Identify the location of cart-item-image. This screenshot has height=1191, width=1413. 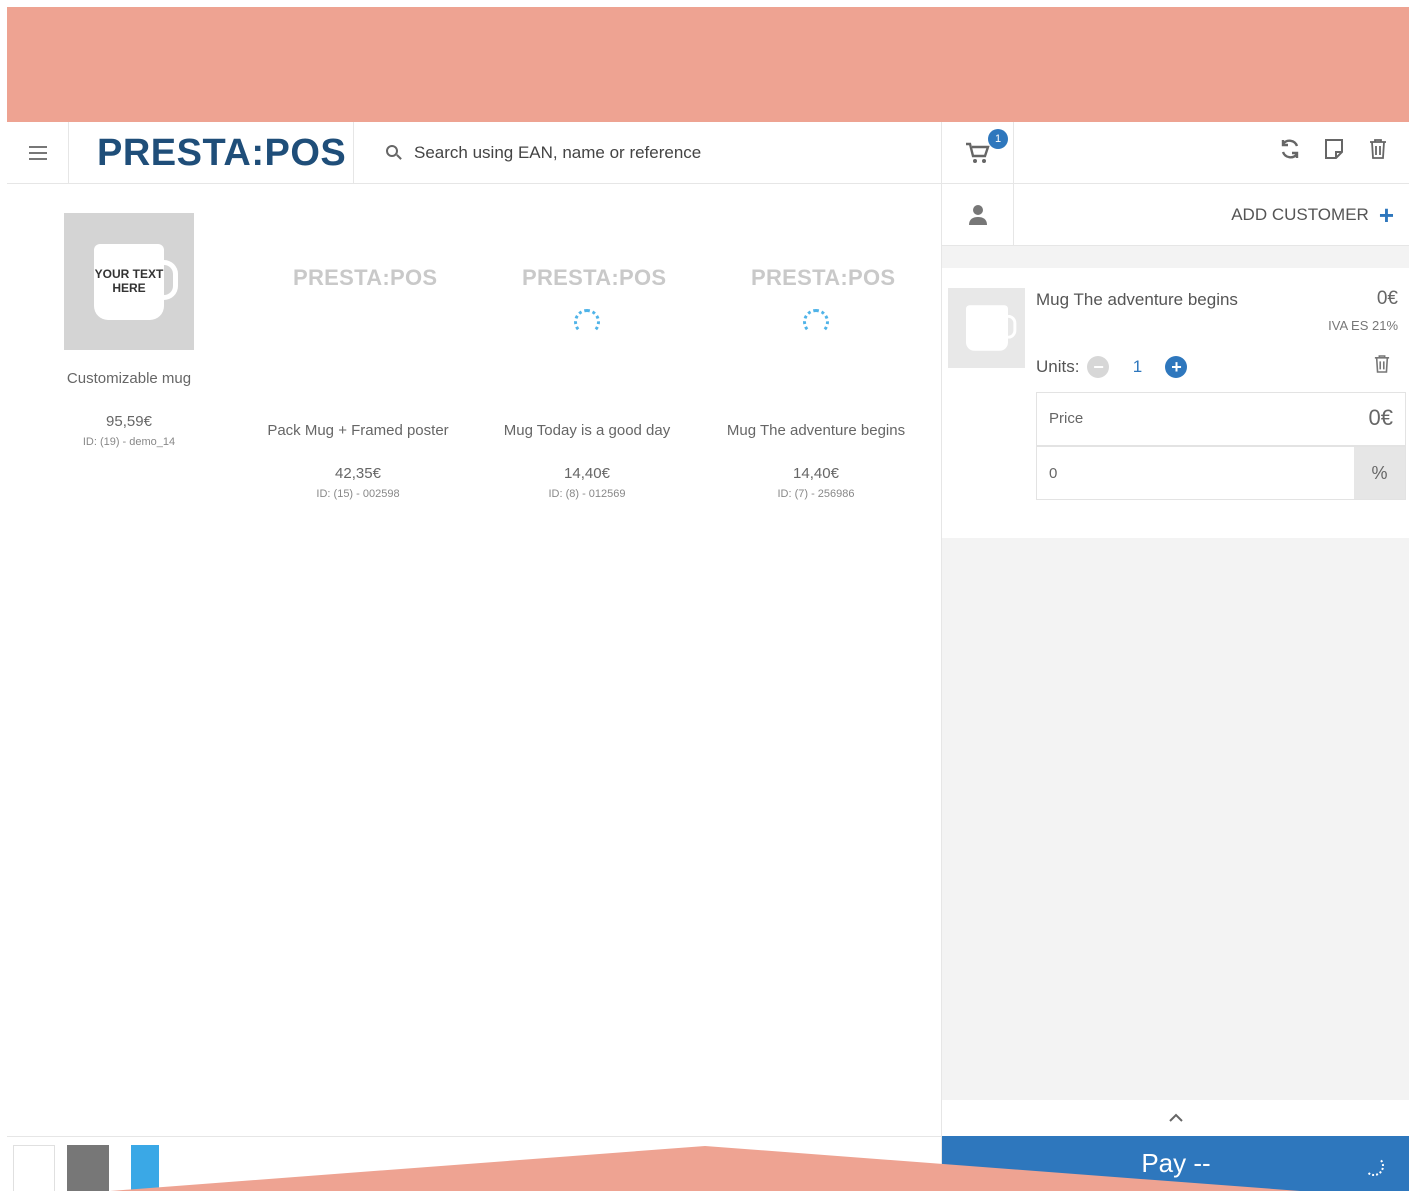
(986, 328).